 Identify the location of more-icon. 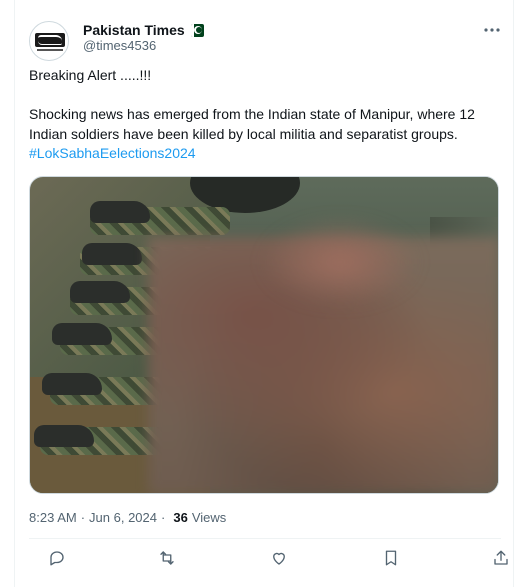
(492, 29).